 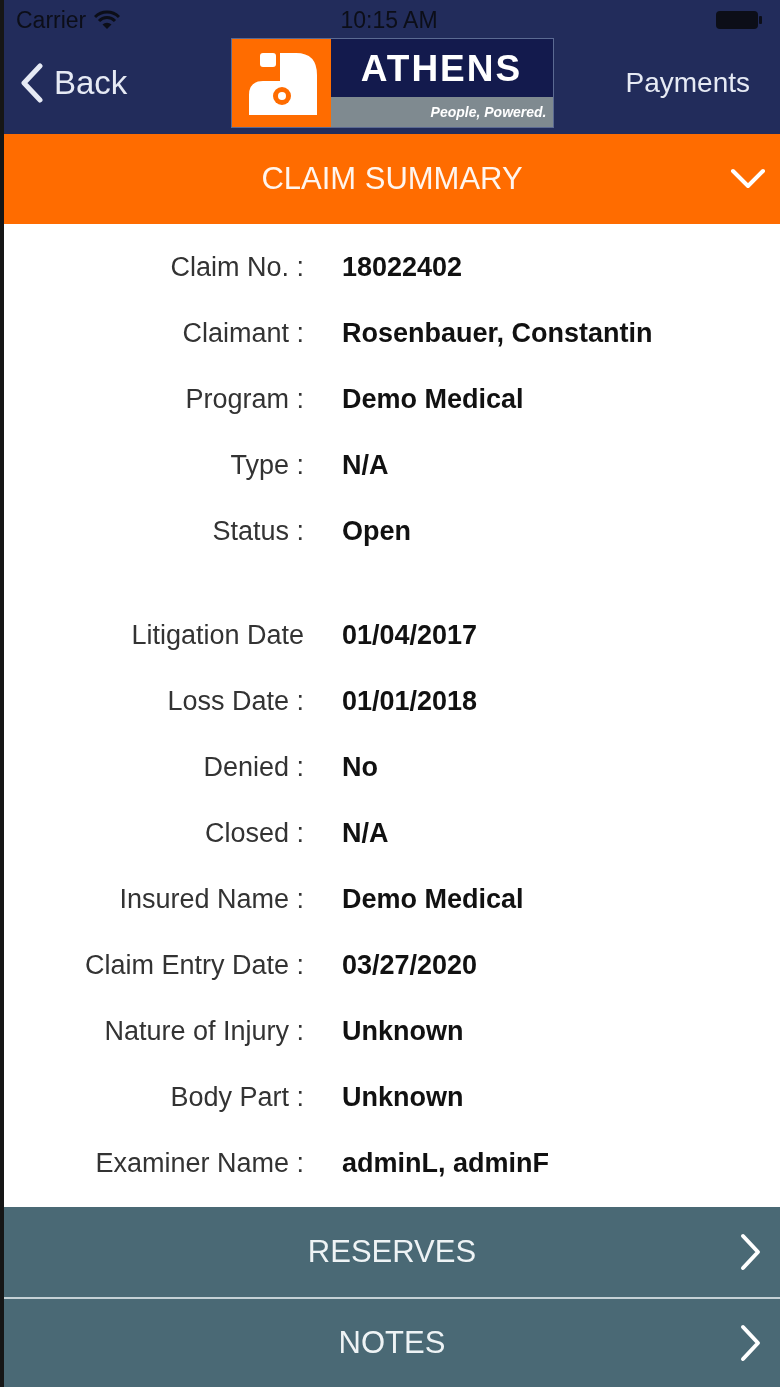 I want to click on field-value: 18022402, so click(x=403, y=267).